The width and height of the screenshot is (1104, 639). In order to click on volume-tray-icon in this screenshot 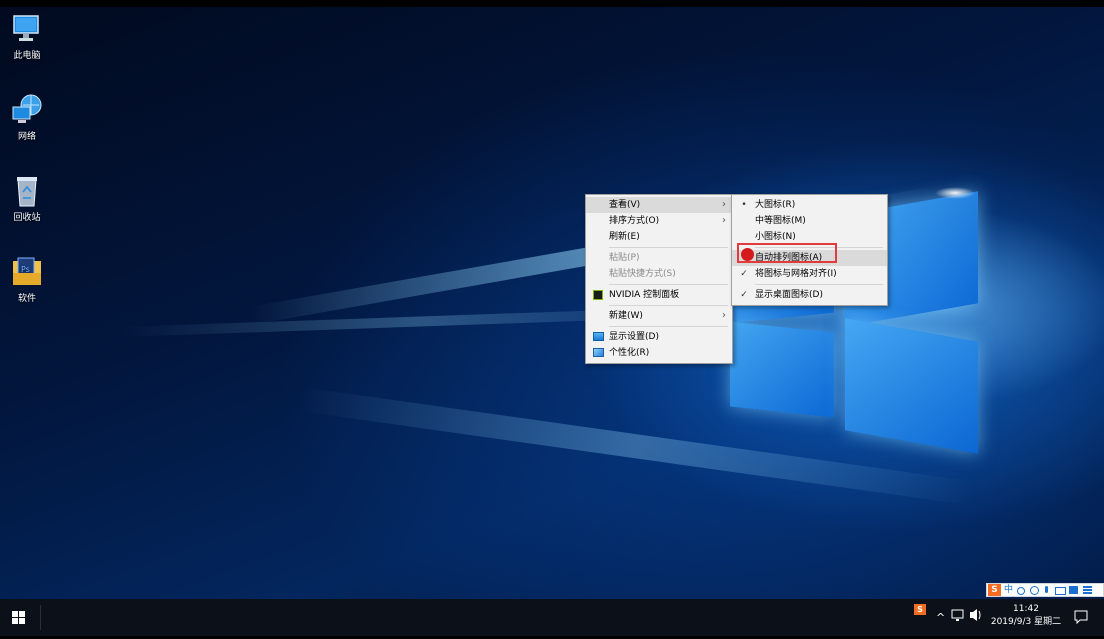, I will do `click(975, 617)`.